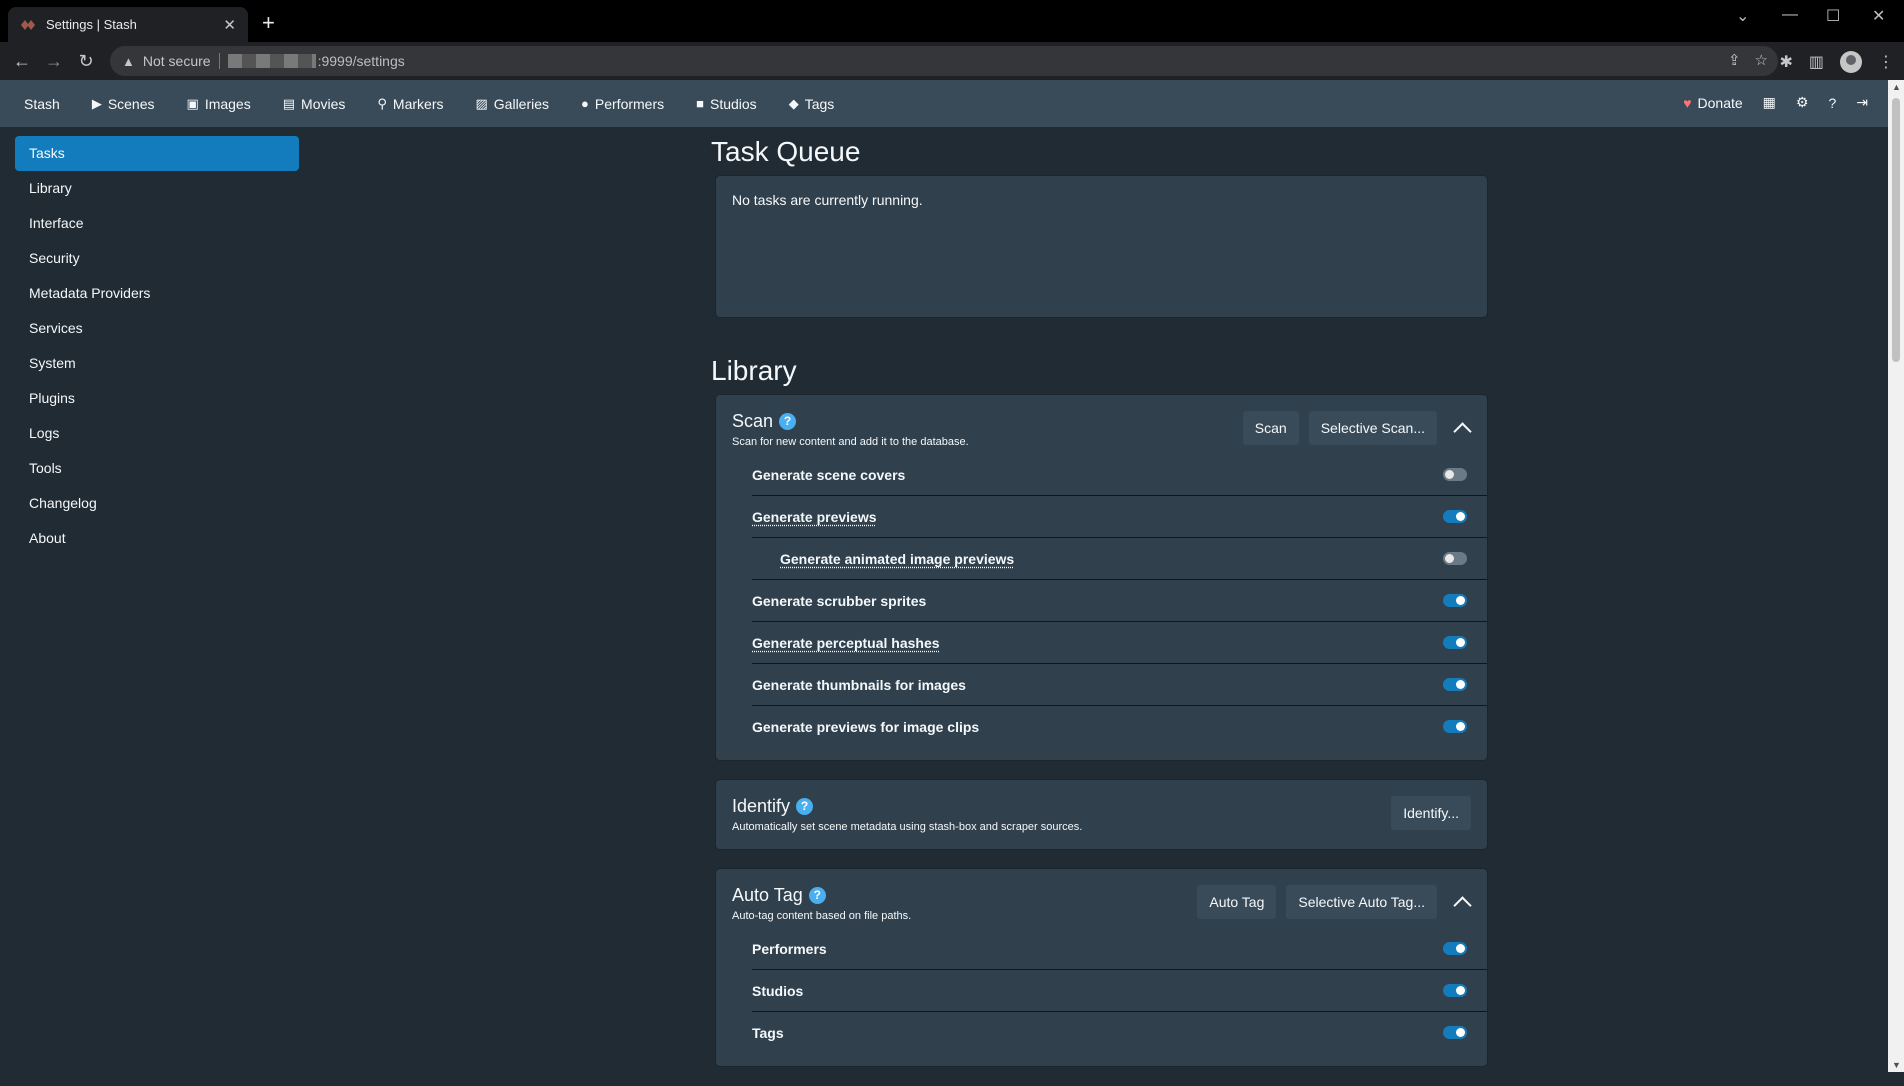 This screenshot has height=1086, width=1904. I want to click on tab-search-chevron-icon: ⌄, so click(1742, 16).